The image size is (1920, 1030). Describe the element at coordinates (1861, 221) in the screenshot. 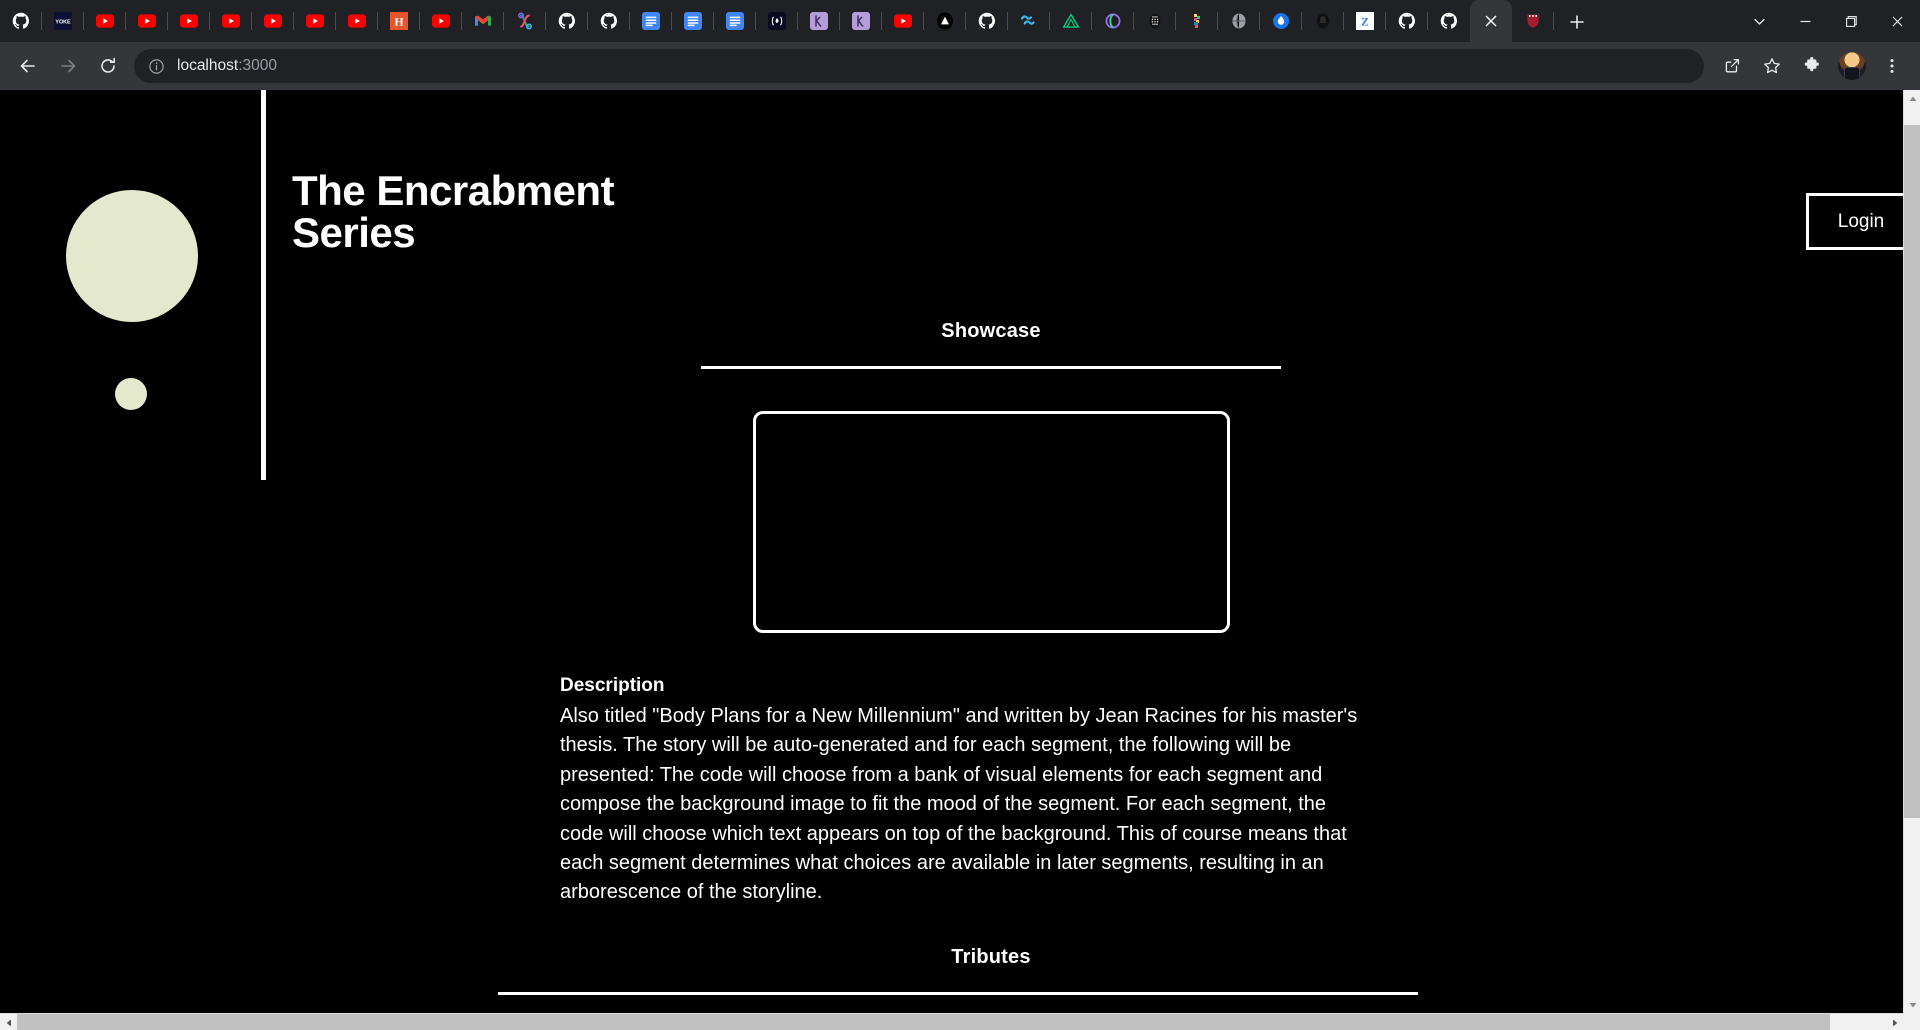

I see `login-button-label: Login` at that location.